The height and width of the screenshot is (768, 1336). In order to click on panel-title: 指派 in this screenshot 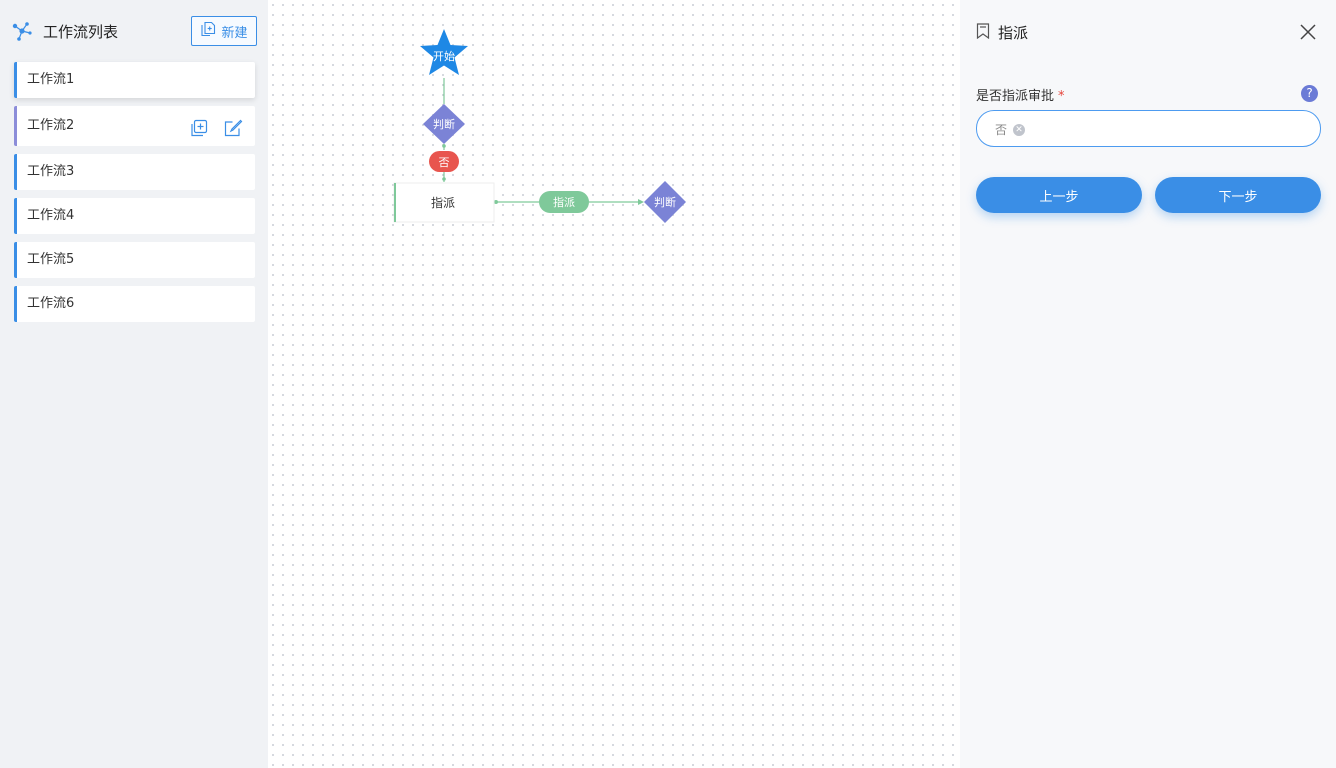, I will do `click(1013, 33)`.